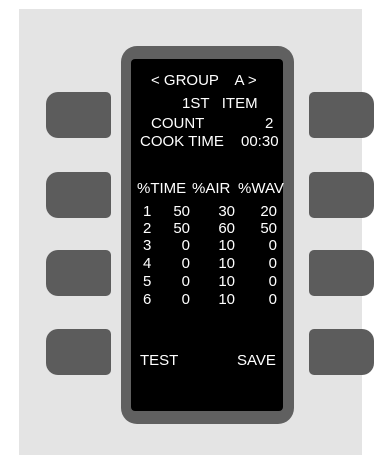 This screenshot has width=385, height=457. I want to click on group-selector: < GROUP A >, so click(204, 80).